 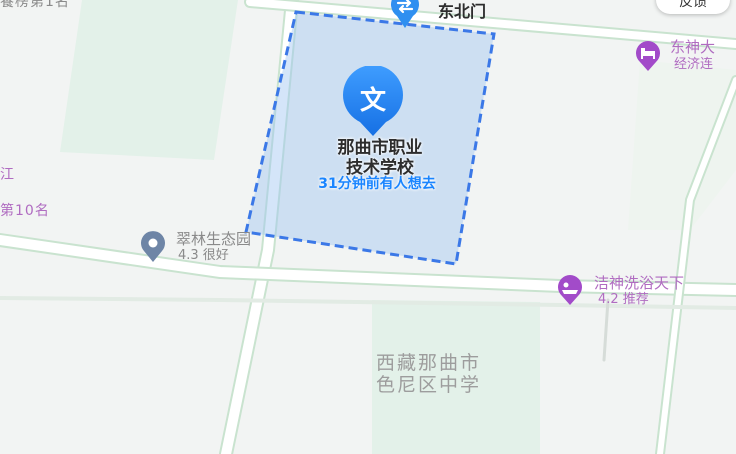 I want to click on poi-park-rating: 4.3 很好, so click(x=203, y=255).